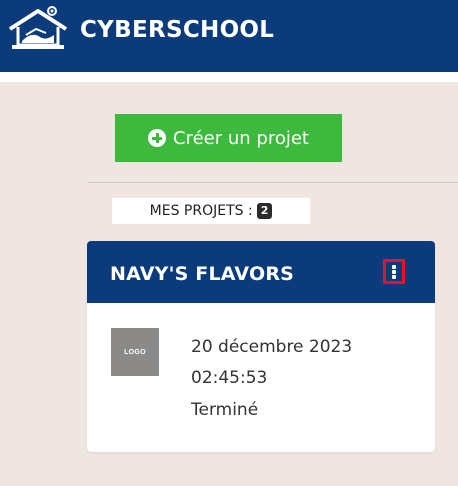 The width and height of the screenshot is (458, 486). What do you see at coordinates (241, 138) in the screenshot?
I see `create-project-label: Créer un projet` at bounding box center [241, 138].